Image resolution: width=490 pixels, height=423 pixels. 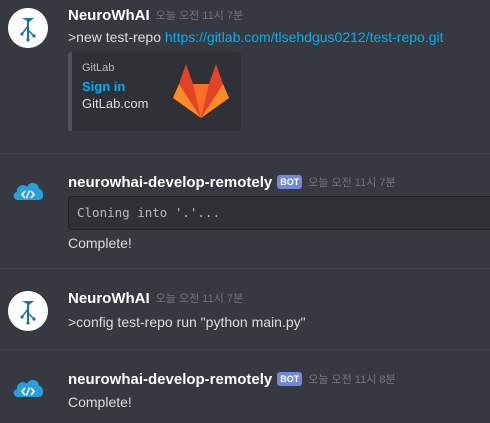 I want to click on timestamp: 오늘 오전 11시 8분, so click(x=352, y=380).